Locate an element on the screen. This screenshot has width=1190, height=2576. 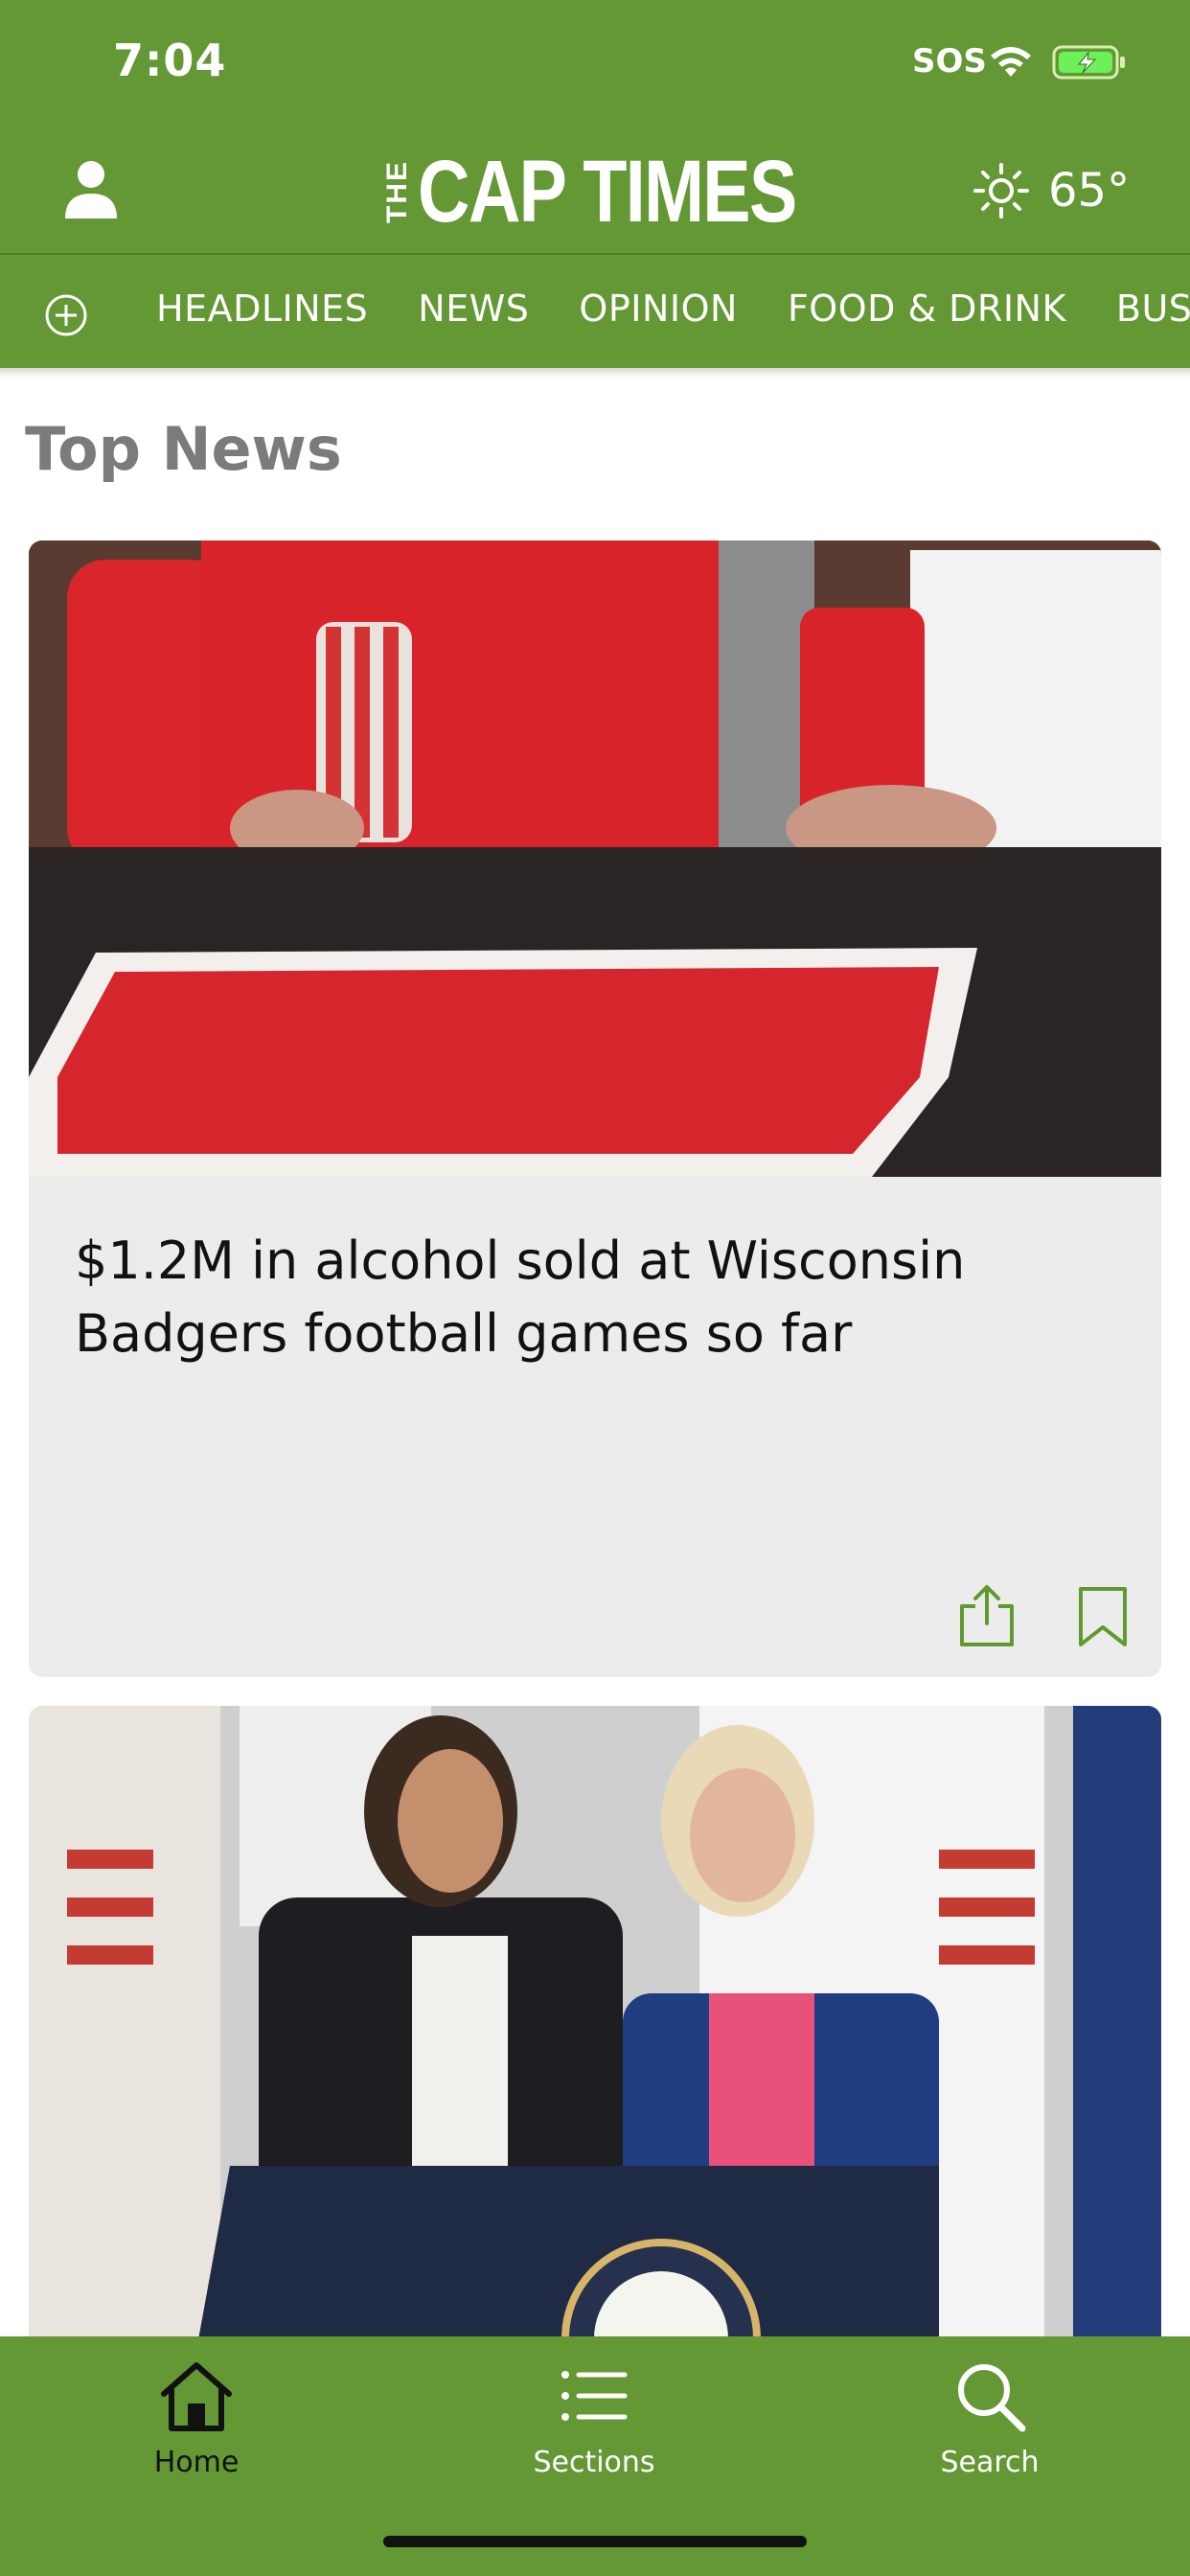
app-header: THE CAP TIMES 65° is located at coordinates (595, 189).